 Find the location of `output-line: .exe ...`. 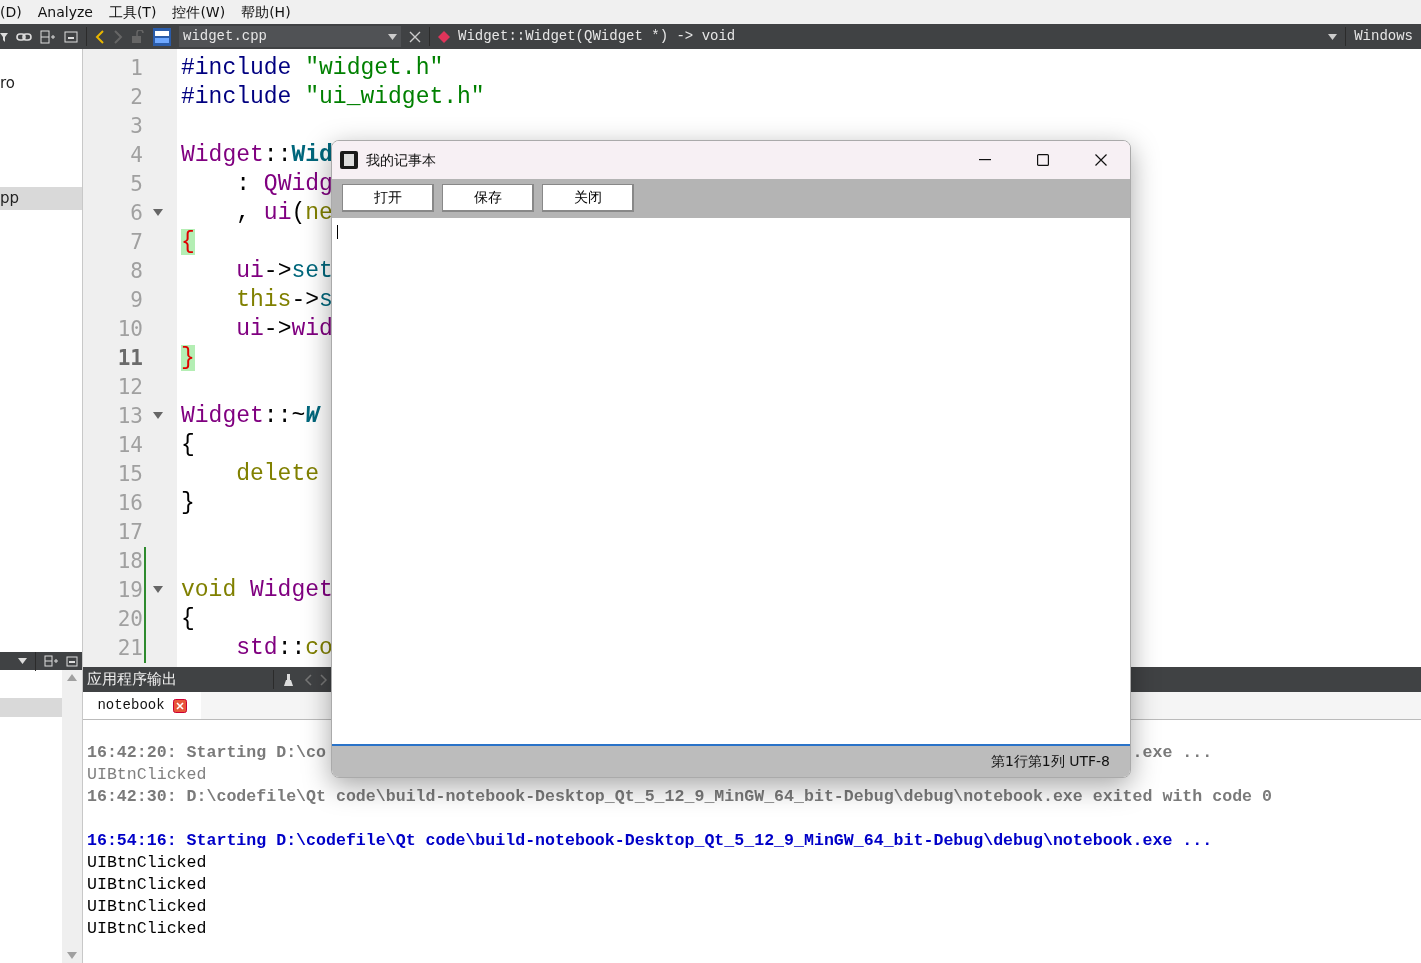

output-line: .exe ... is located at coordinates (1172, 752).